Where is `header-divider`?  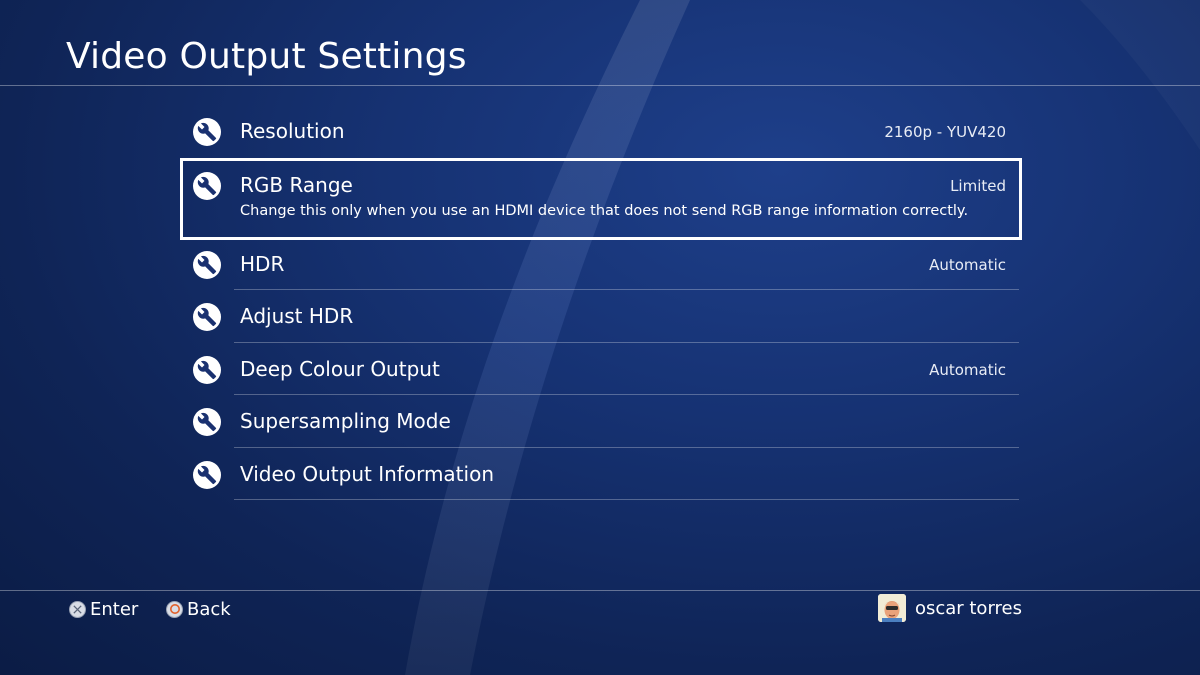 header-divider is located at coordinates (600, 85).